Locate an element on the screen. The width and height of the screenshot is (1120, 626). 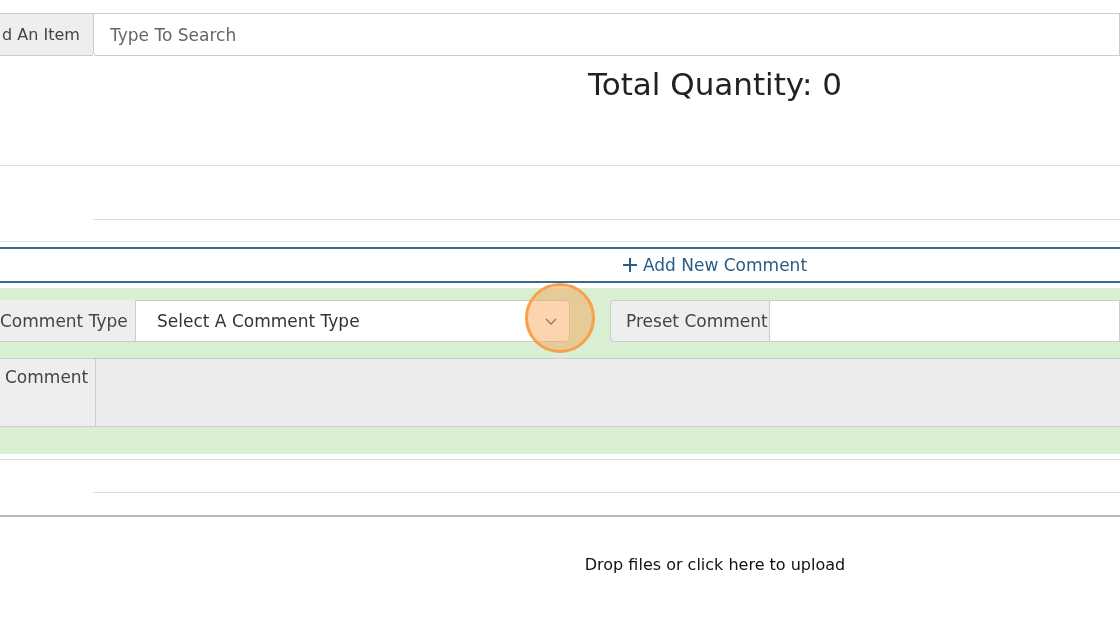
comment-label: Comment is located at coordinates (48, 392).